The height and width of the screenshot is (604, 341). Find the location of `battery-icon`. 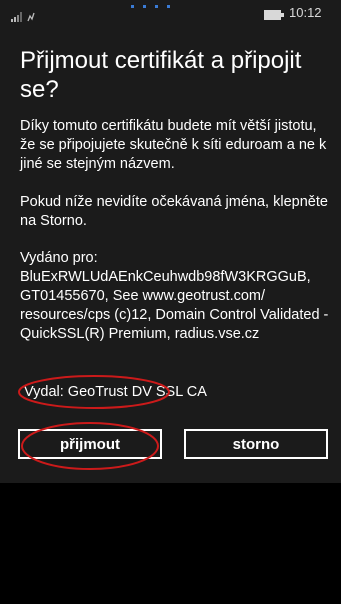

battery-icon is located at coordinates (274, 15).